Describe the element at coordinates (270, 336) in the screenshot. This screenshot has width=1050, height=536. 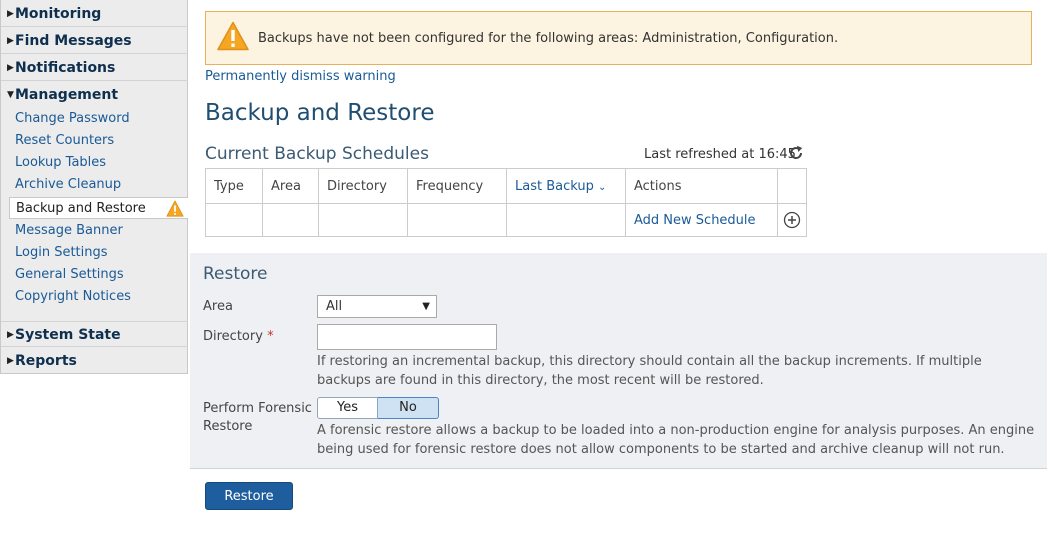
I see `required-asterisk: *` at that location.